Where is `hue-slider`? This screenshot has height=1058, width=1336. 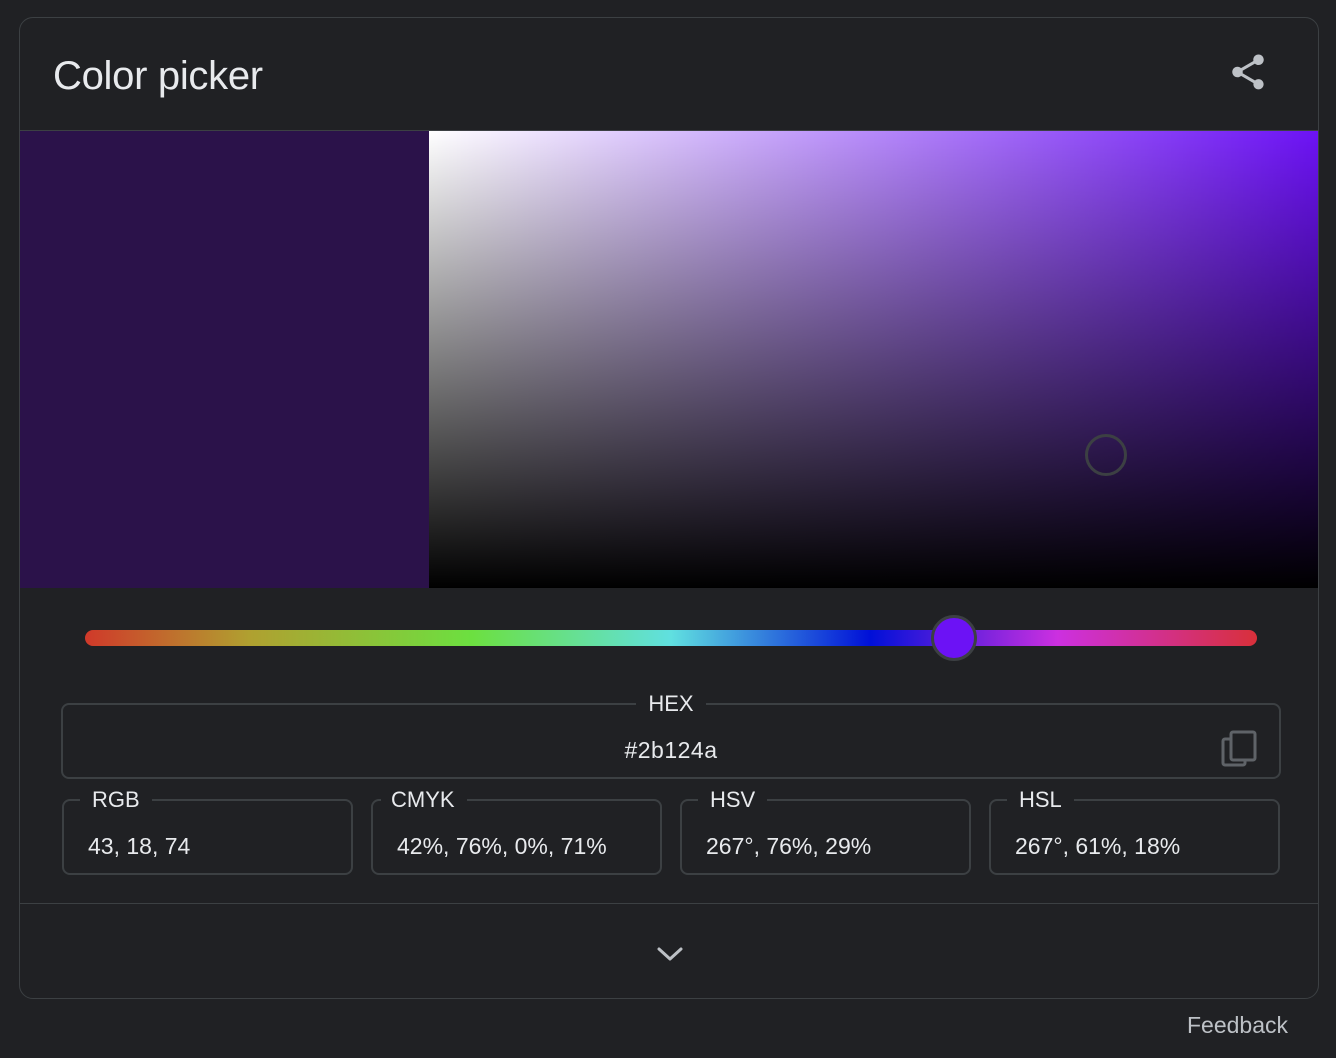
hue-slider is located at coordinates (671, 638).